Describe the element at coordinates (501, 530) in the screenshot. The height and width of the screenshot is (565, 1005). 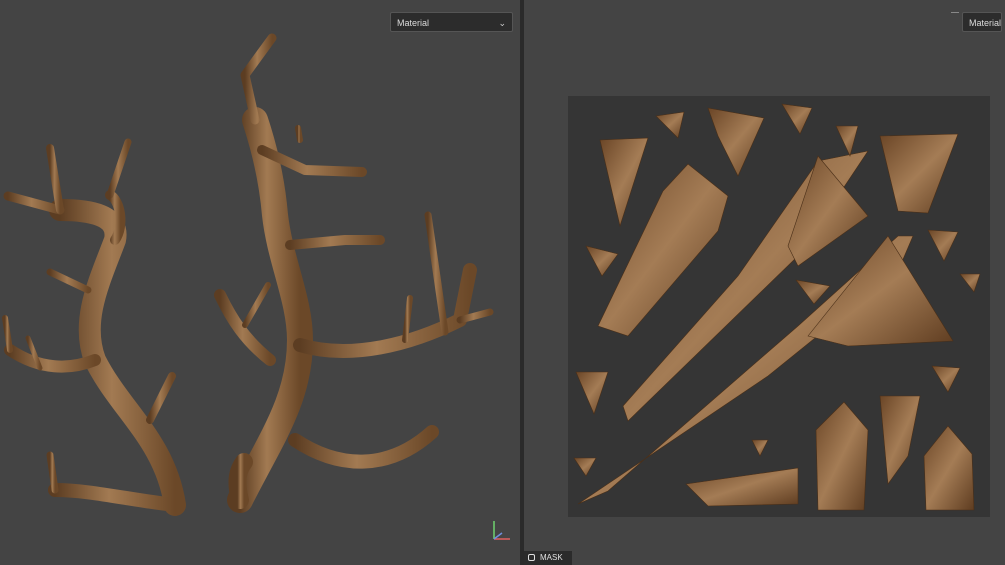
I see `axis-gizmo-icon` at that location.